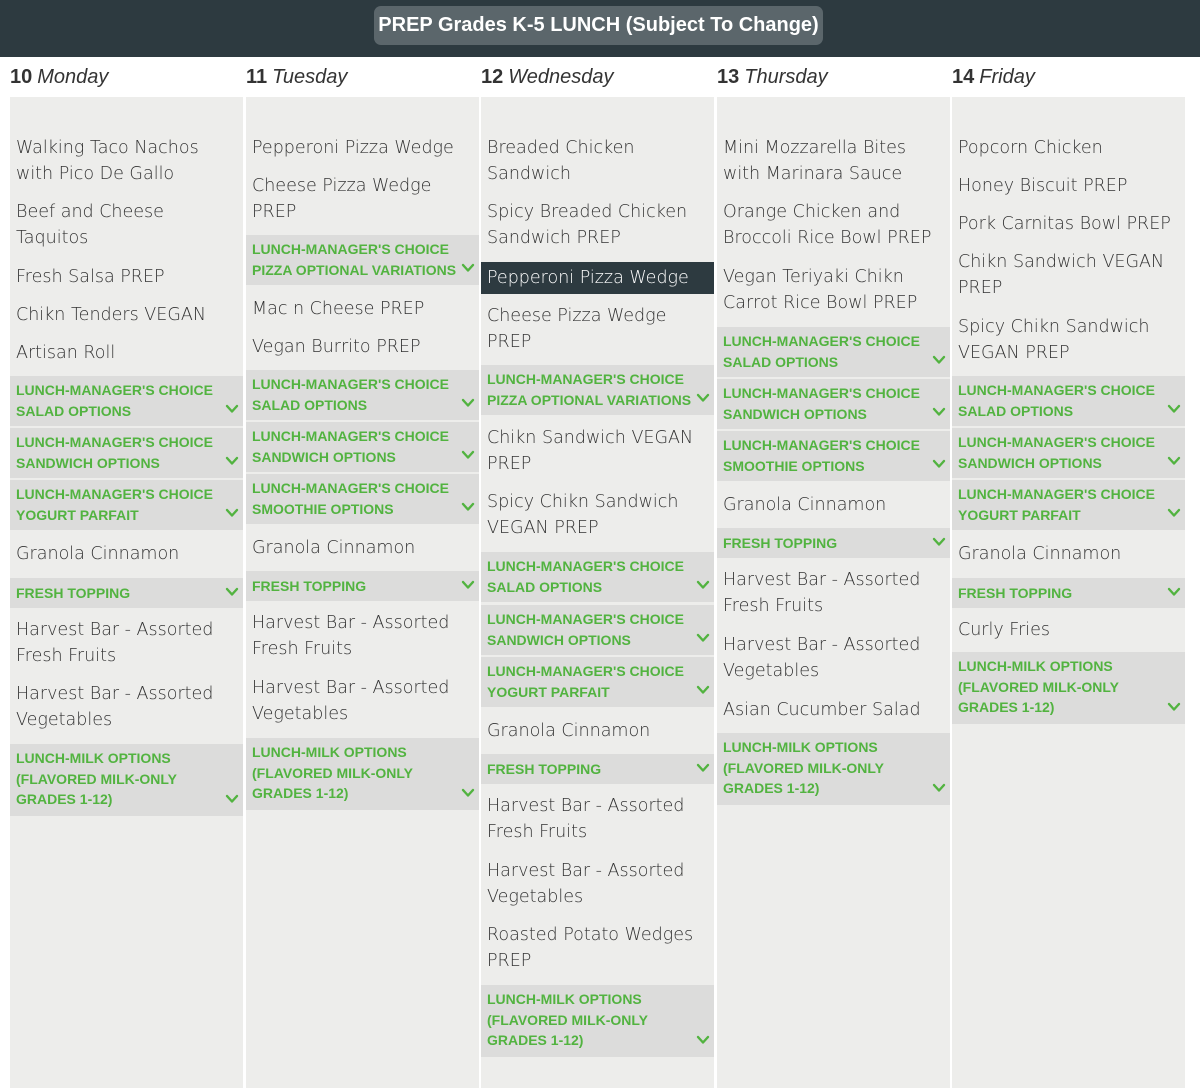  I want to click on menu-item: Mac n Cheese PREP, so click(364, 309).